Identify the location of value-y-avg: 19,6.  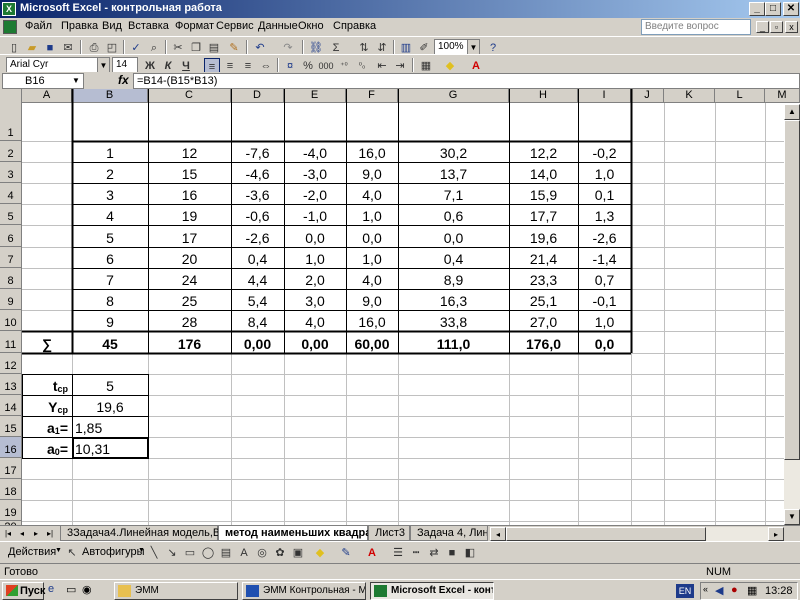
(110, 405).